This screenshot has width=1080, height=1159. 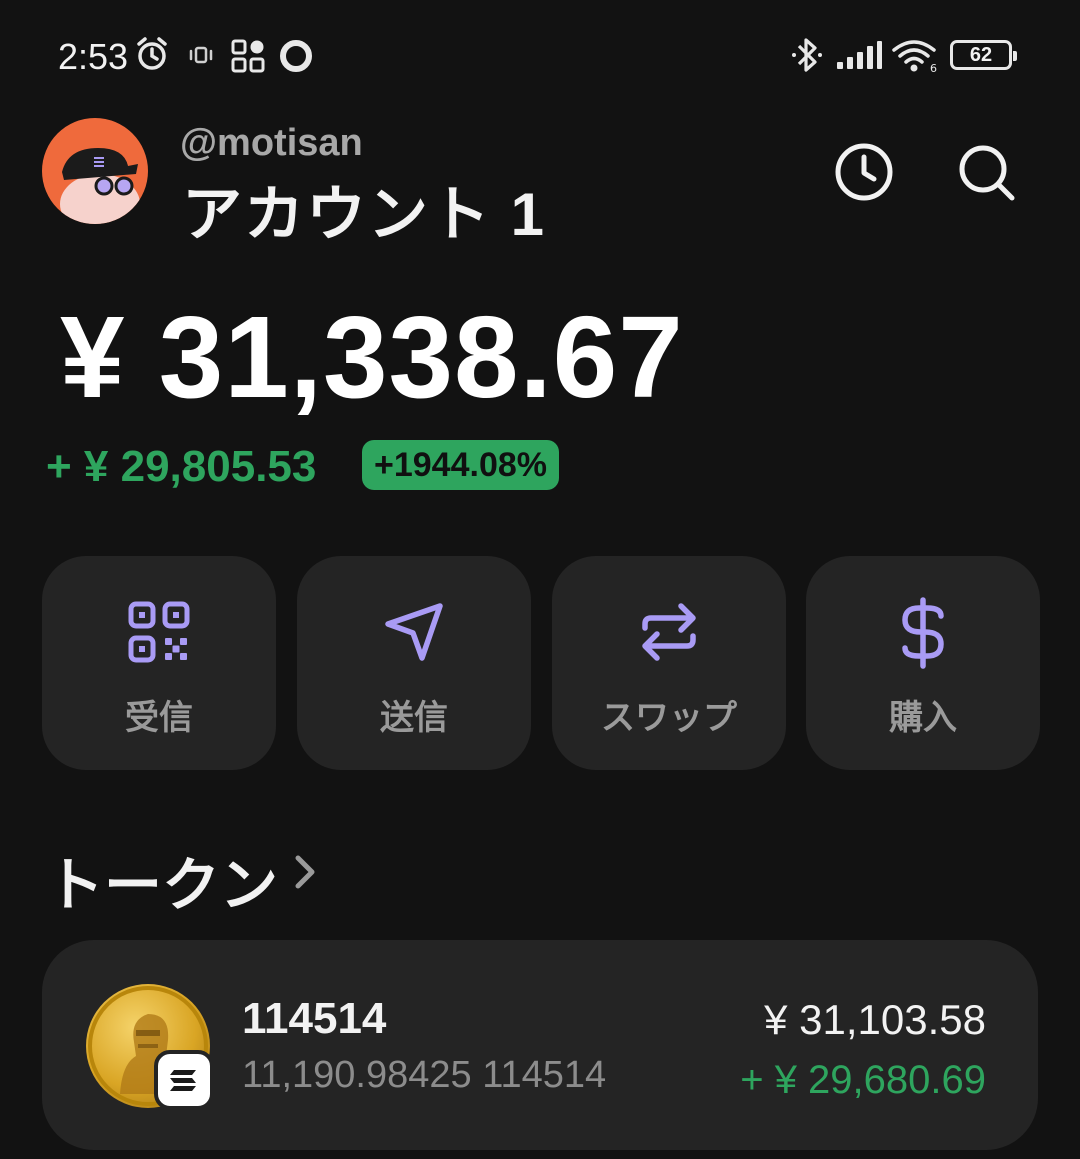 I want to click on bluetooth-icon, so click(x=807, y=55).